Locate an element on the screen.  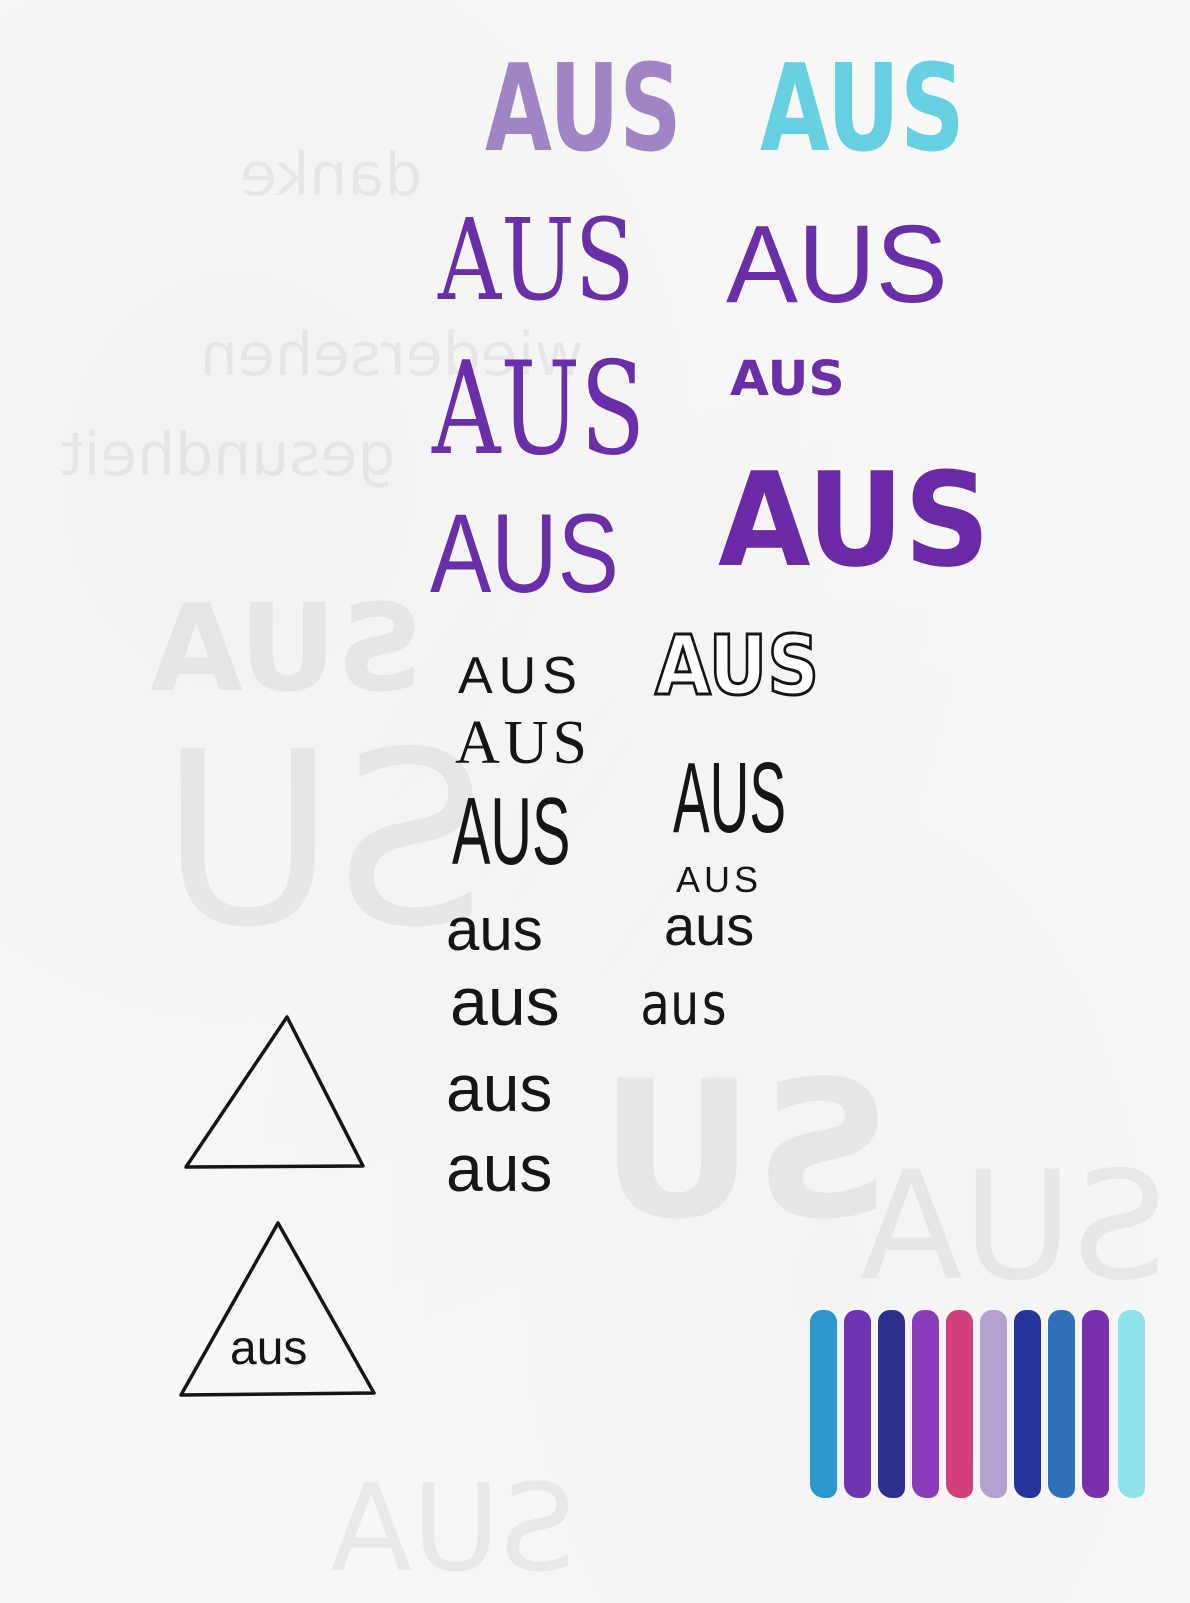
word-black-tiny: AUS is located at coordinates (719, 879).